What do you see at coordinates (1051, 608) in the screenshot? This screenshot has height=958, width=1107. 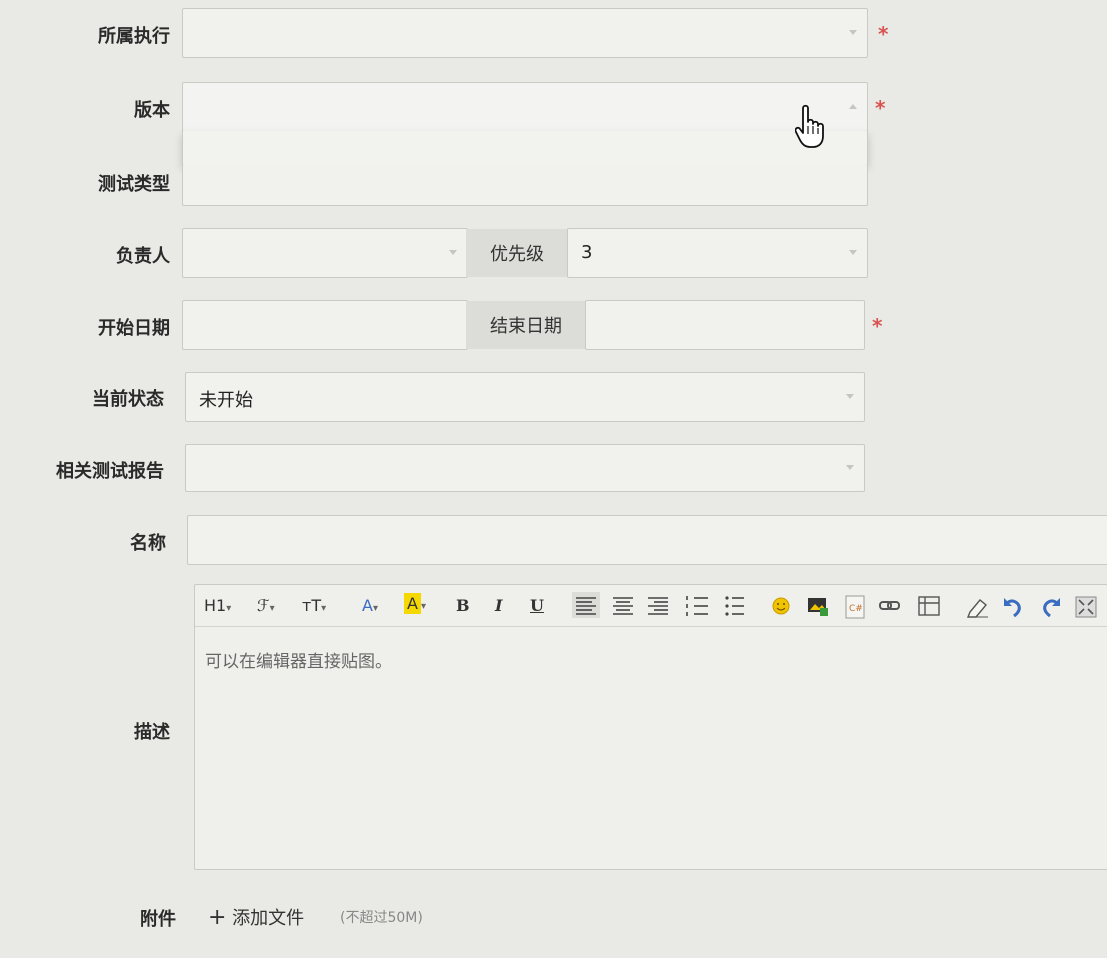 I see `redo-icon` at bounding box center [1051, 608].